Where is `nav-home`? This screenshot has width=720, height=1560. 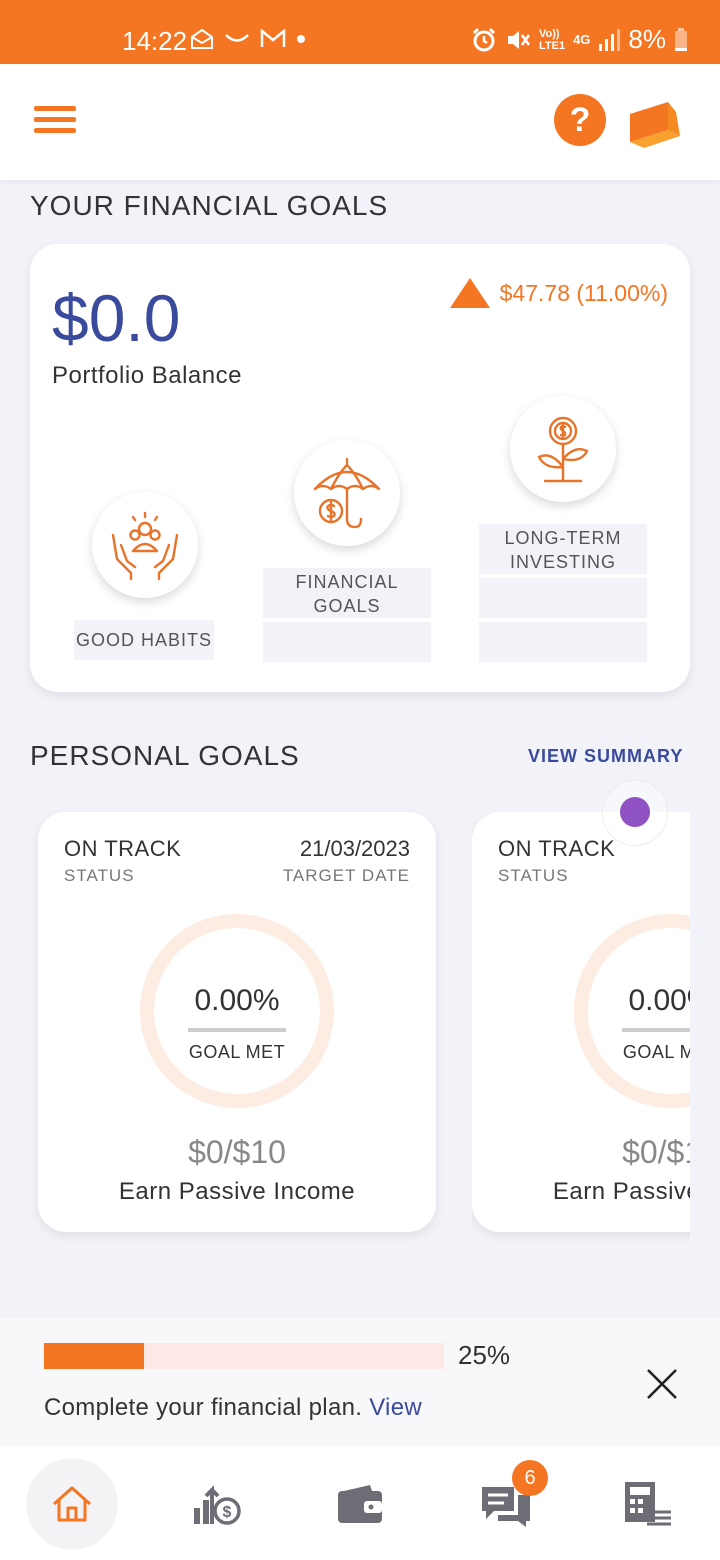
nav-home is located at coordinates (72, 1504).